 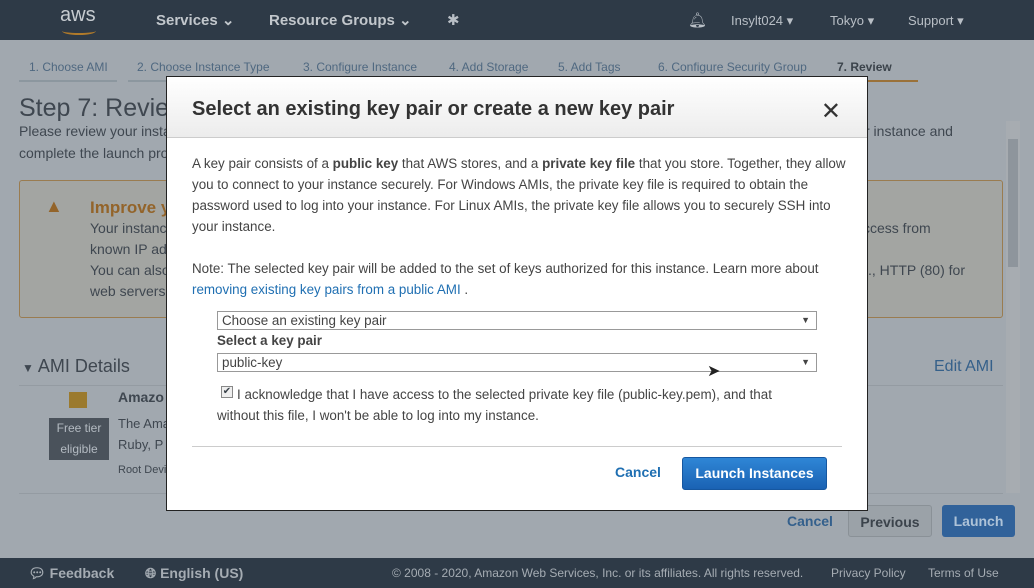 I want to click on scrollbar-thumb, so click(x=1013, y=203).